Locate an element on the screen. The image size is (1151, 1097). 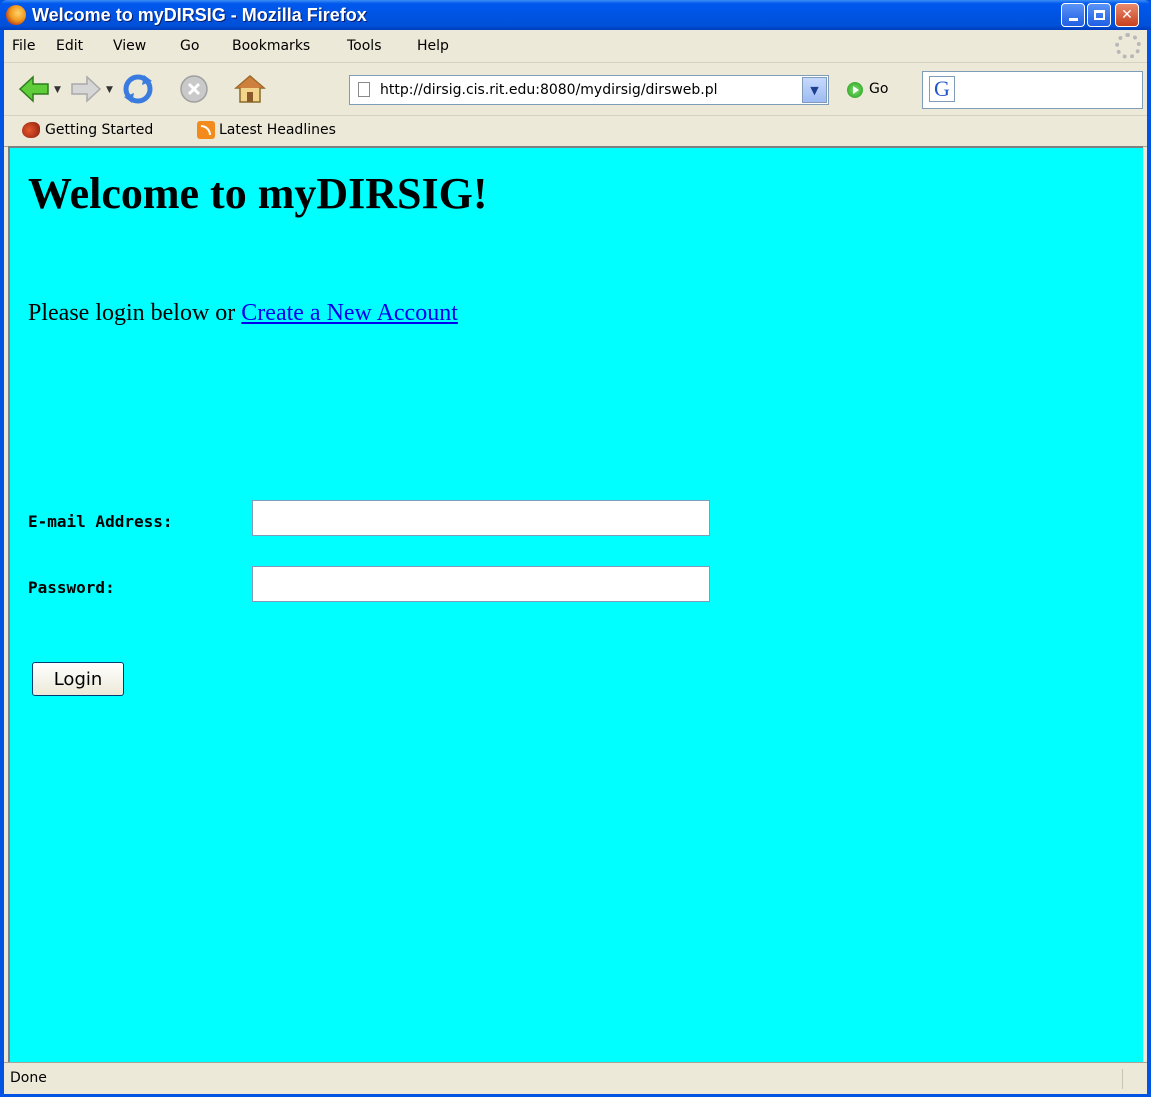
intro-label: Please login below or is located at coordinates (135, 313).